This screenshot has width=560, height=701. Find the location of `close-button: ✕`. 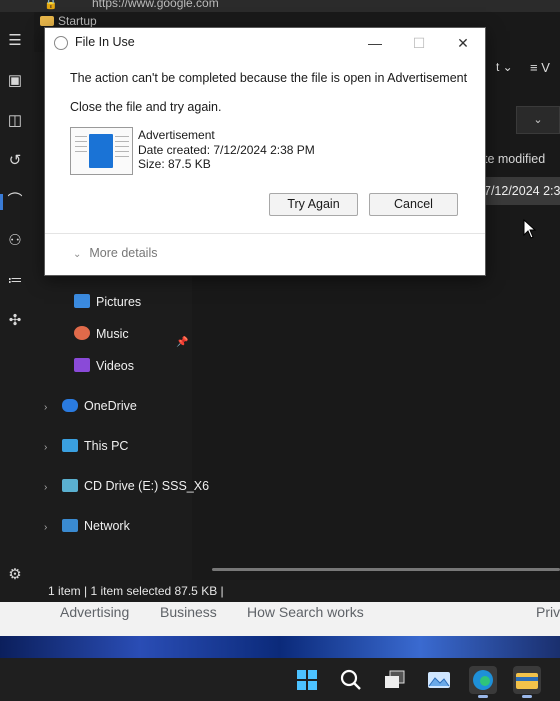

close-button: ✕ is located at coordinates (463, 43).